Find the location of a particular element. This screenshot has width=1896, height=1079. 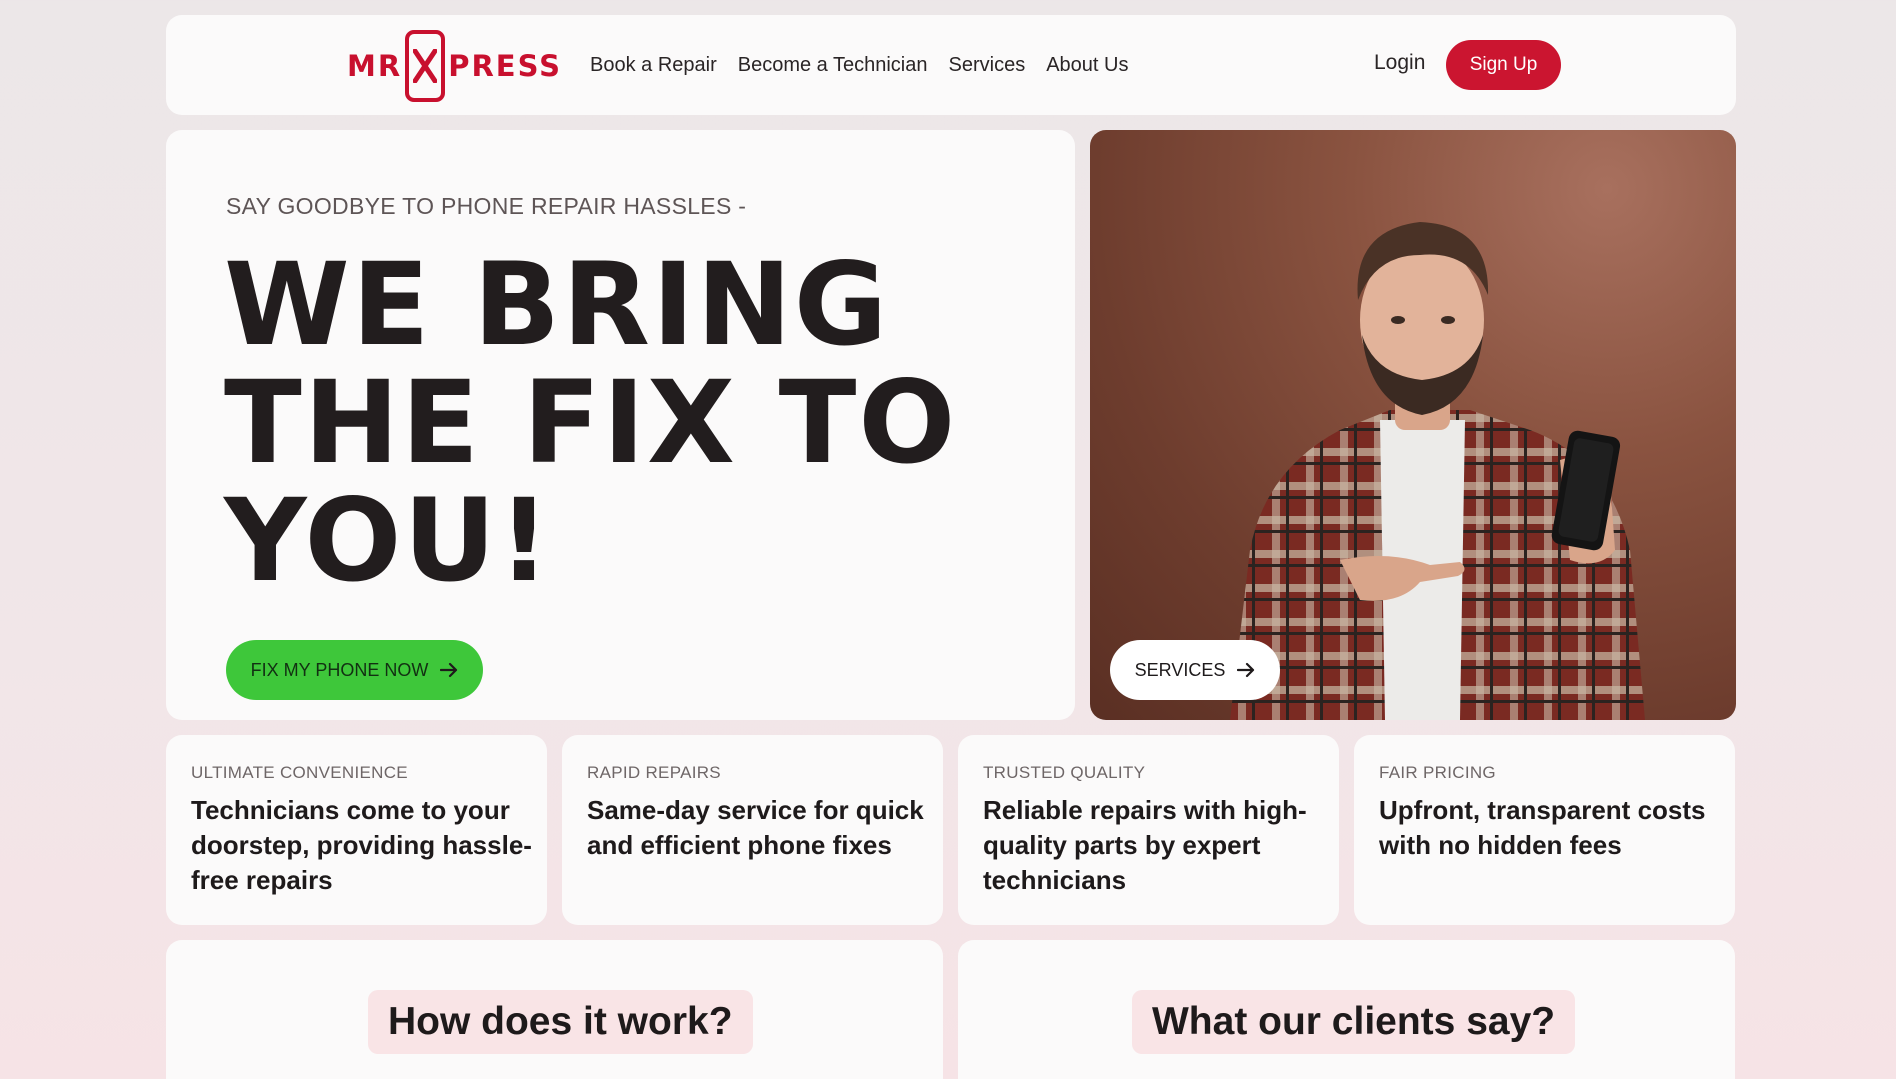

services-button: SERVICES is located at coordinates (1195, 670).